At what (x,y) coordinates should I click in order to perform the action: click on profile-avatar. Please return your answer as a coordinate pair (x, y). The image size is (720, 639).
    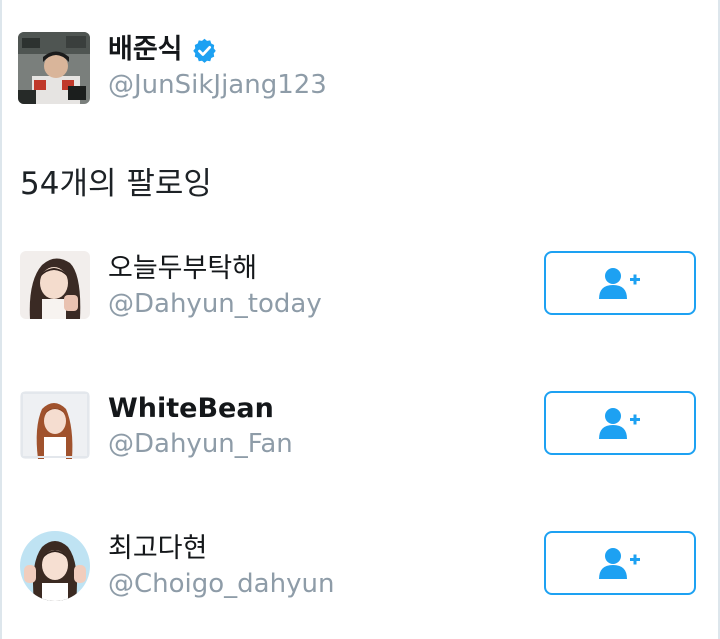
    Looking at the image, I should click on (54, 68).